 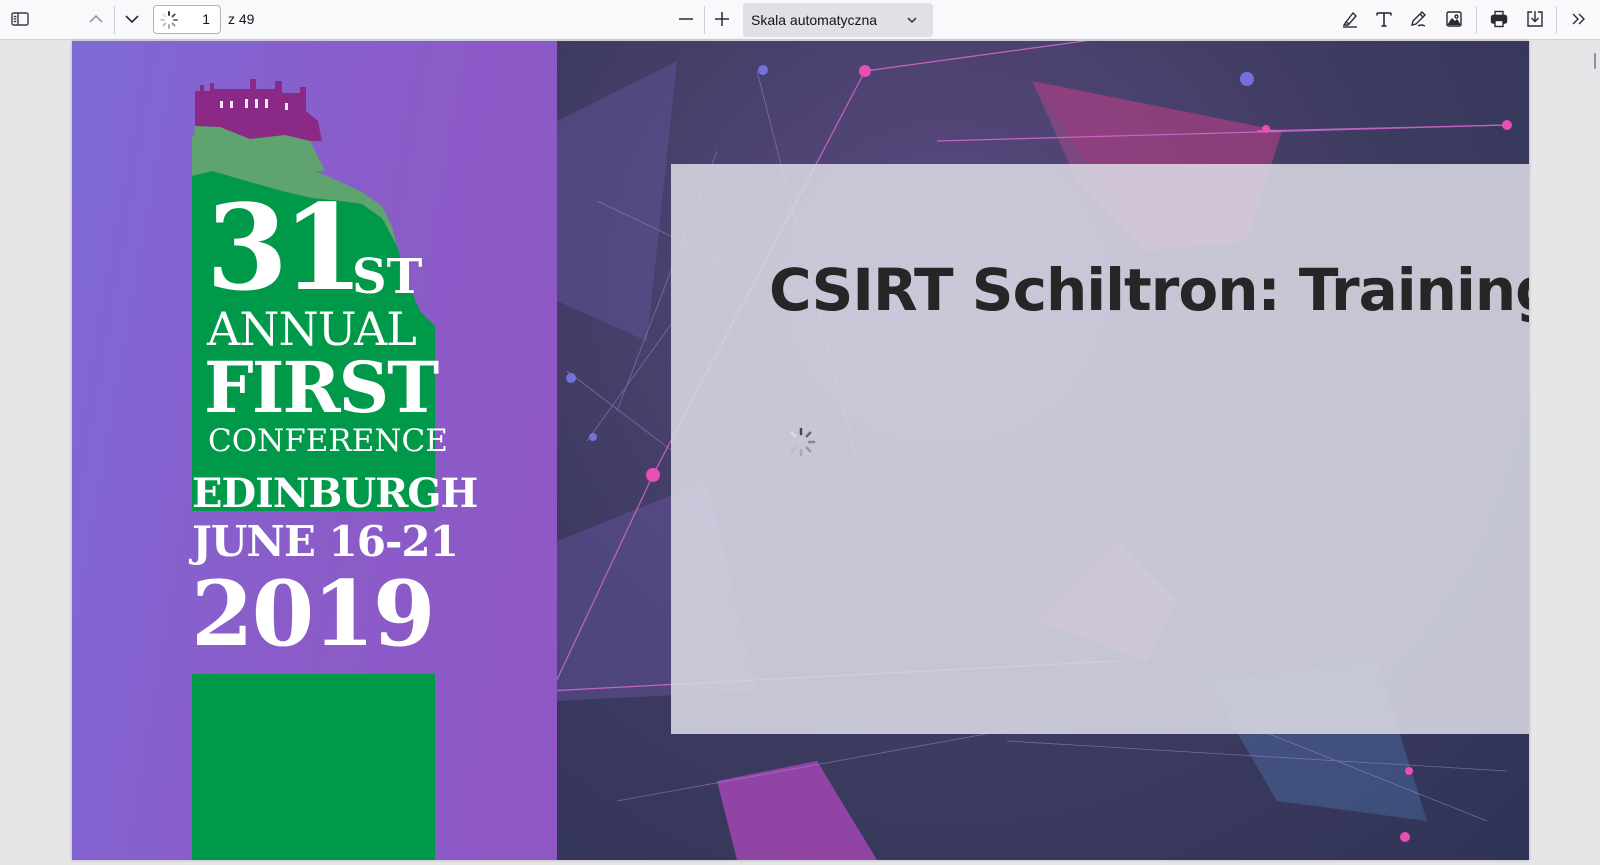 I want to click on chevron-up-icon, so click(x=96, y=18).